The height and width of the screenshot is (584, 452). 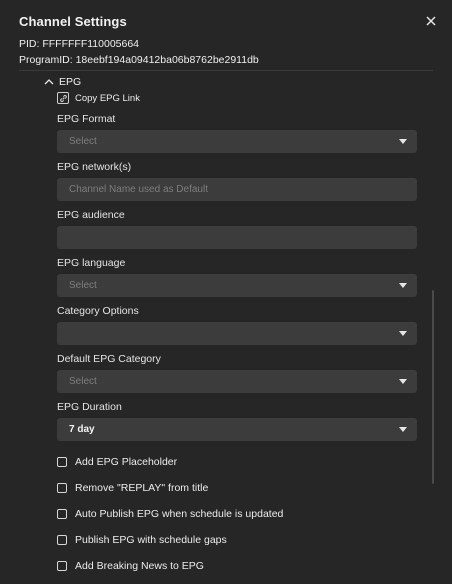 I want to click on epg-format-value: Select, so click(x=83, y=141).